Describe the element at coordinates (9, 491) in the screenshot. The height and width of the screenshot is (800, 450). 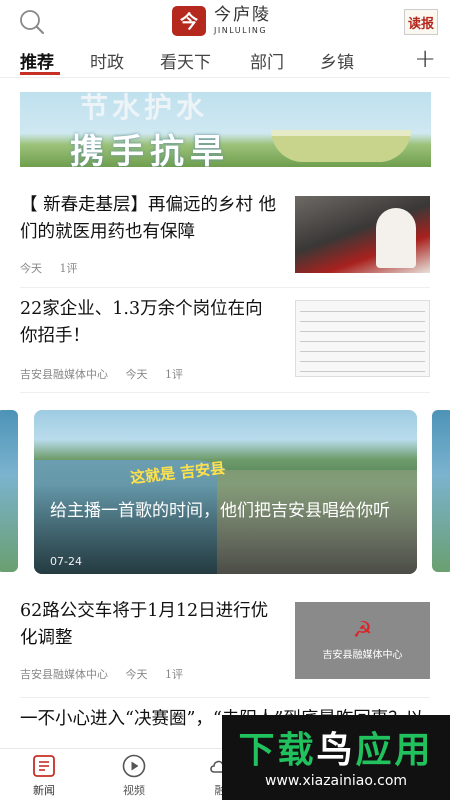
I see `carousel-prev-card` at that location.